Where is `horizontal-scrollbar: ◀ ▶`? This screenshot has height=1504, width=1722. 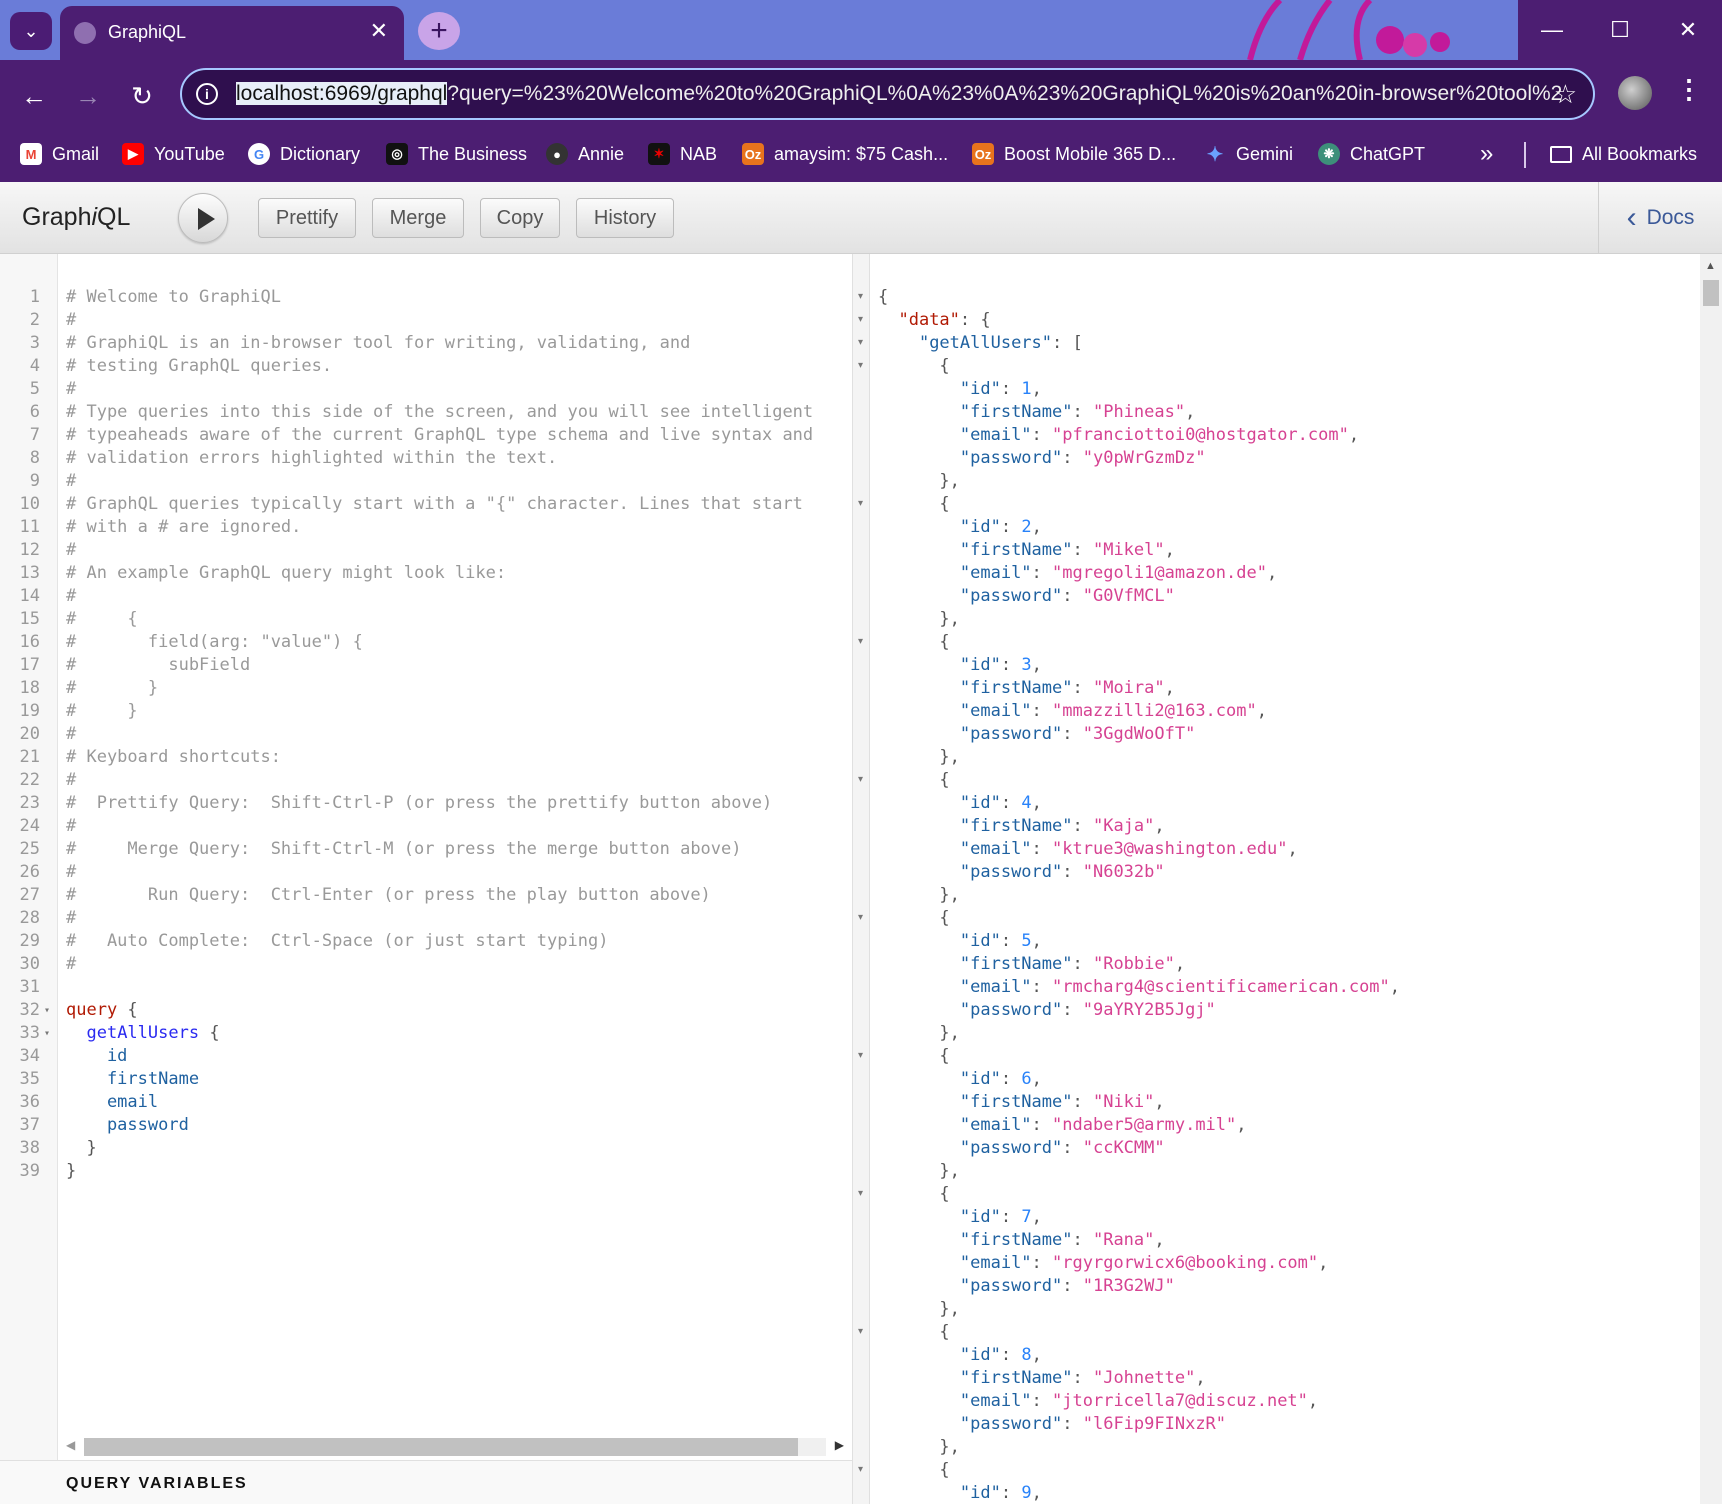
horizontal-scrollbar: ◀ ▶ is located at coordinates (455, 1446).